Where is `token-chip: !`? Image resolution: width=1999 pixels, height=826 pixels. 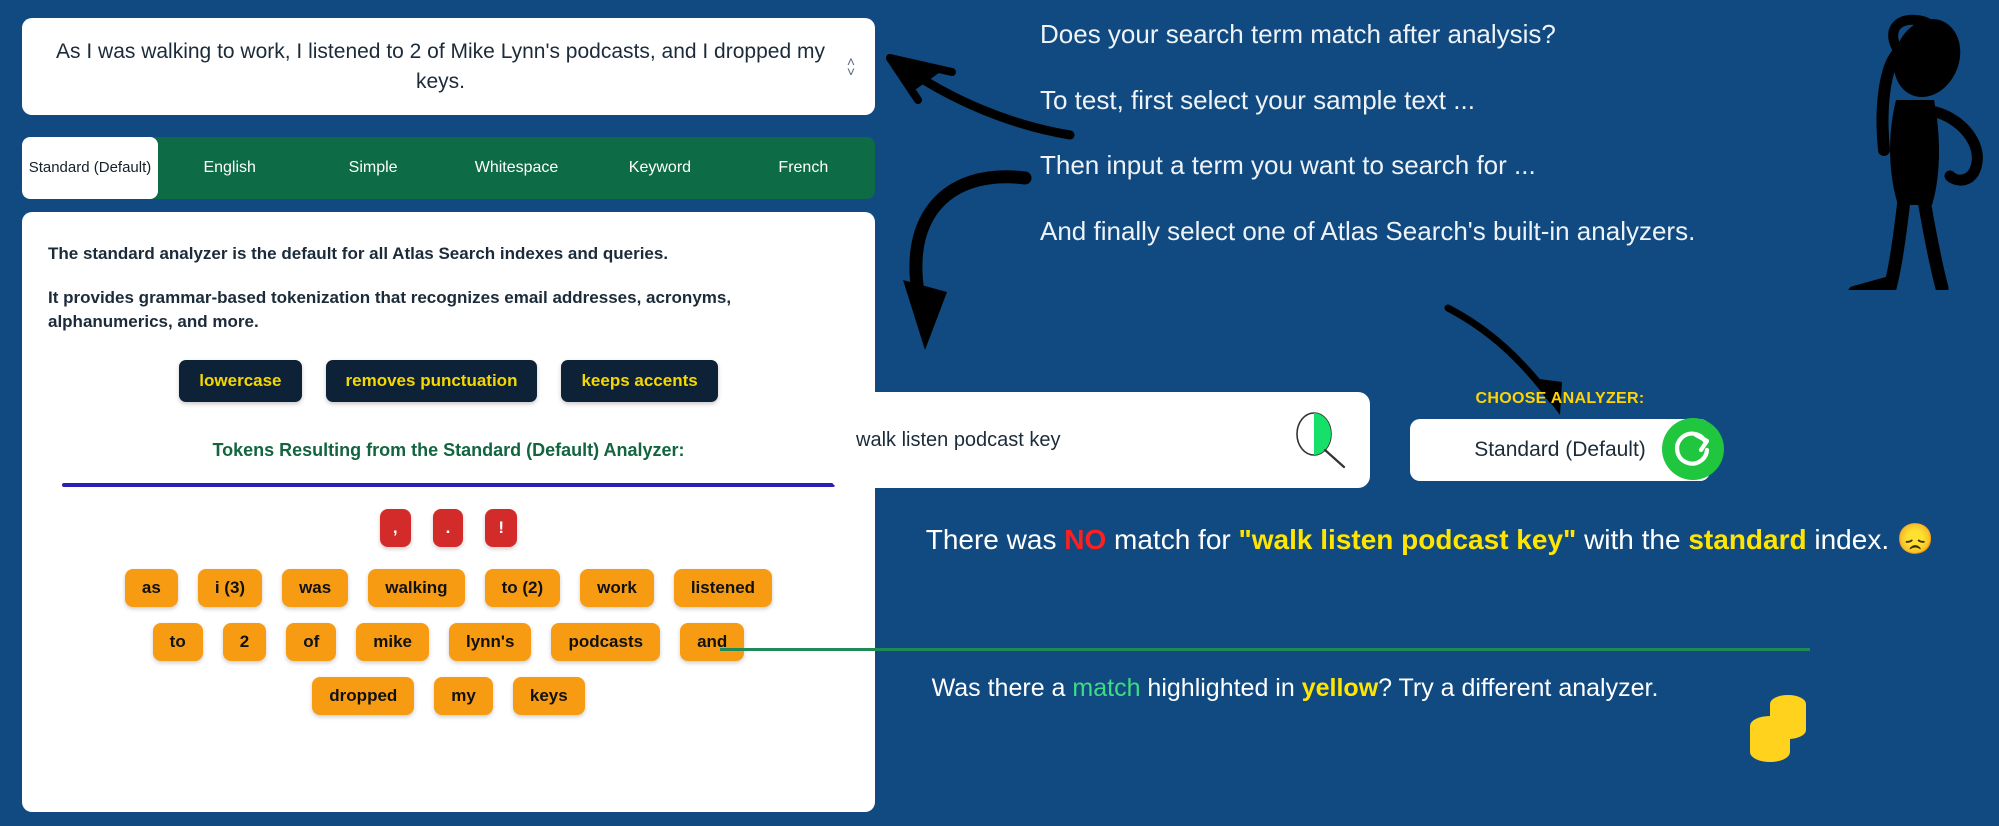 token-chip: ! is located at coordinates (501, 528).